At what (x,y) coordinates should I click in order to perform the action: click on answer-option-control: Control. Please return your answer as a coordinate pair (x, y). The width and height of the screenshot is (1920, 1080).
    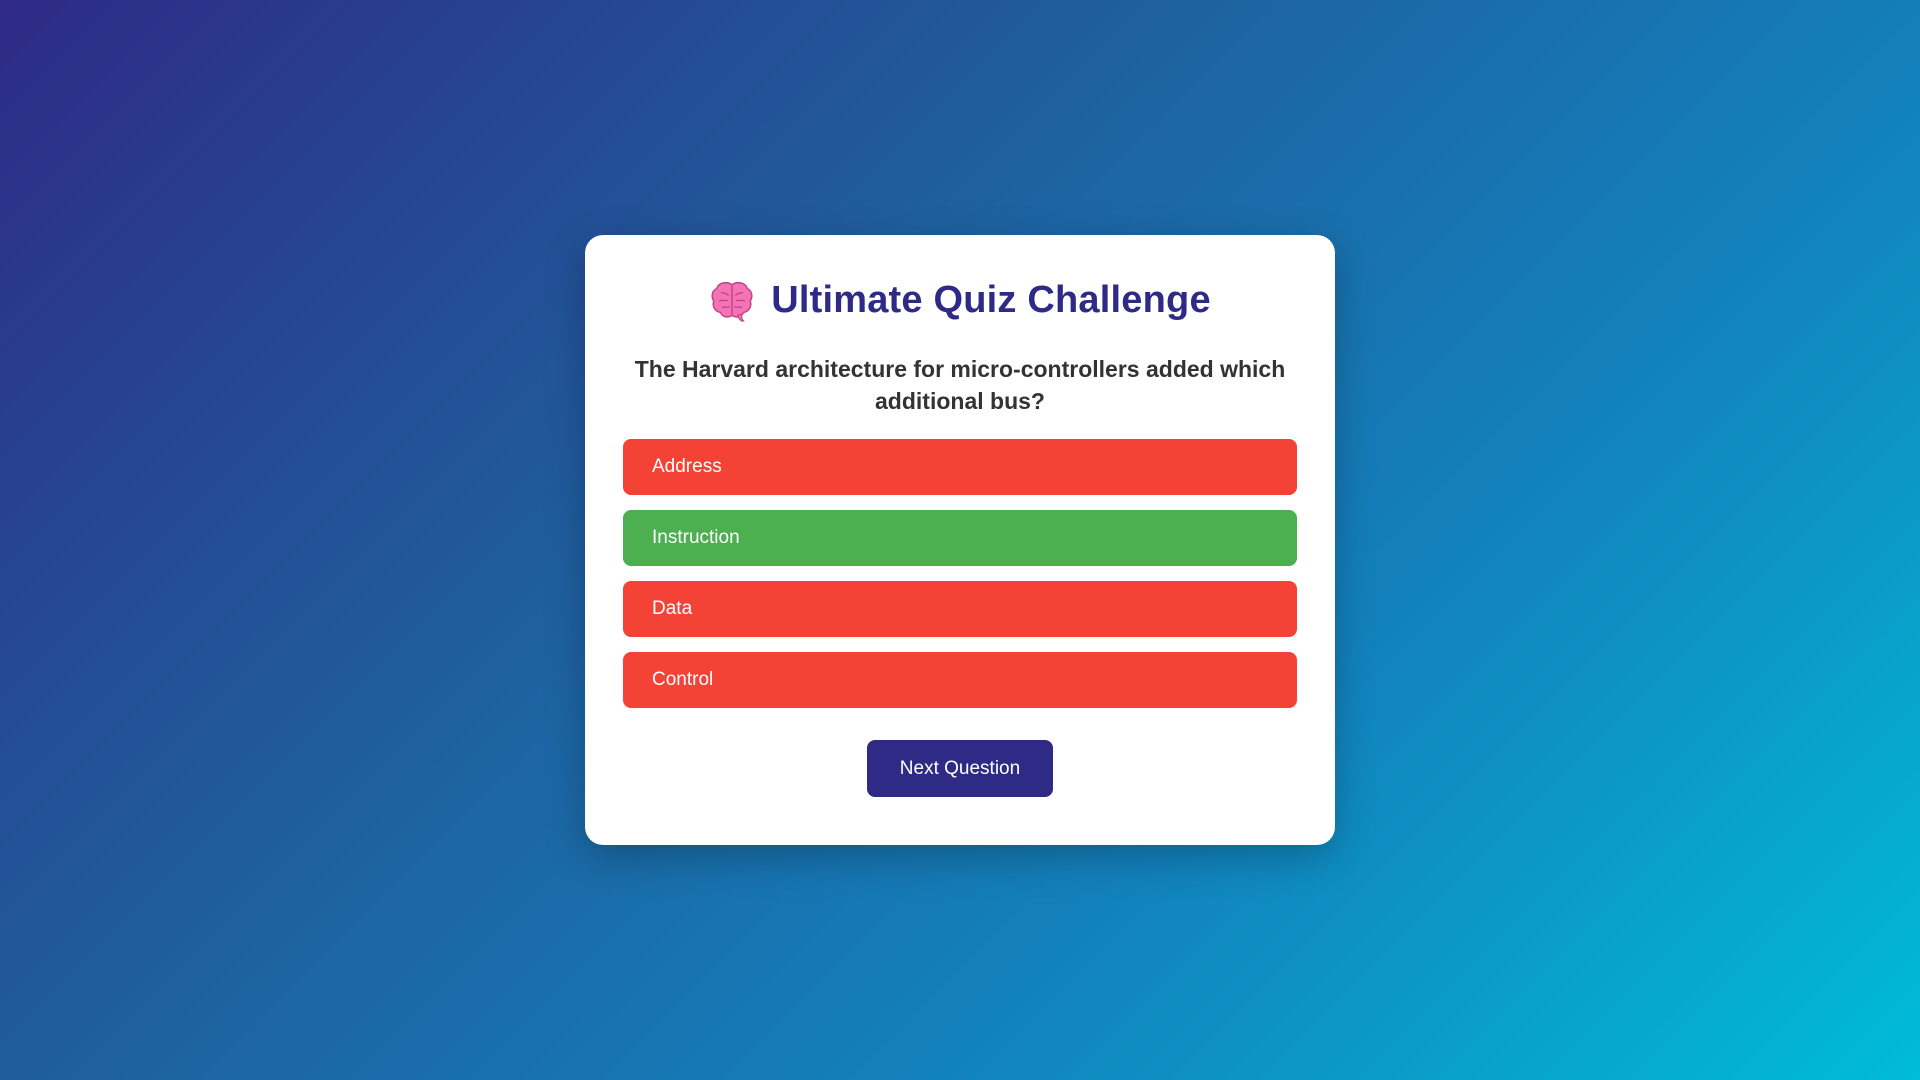
    Looking at the image, I should click on (960, 680).